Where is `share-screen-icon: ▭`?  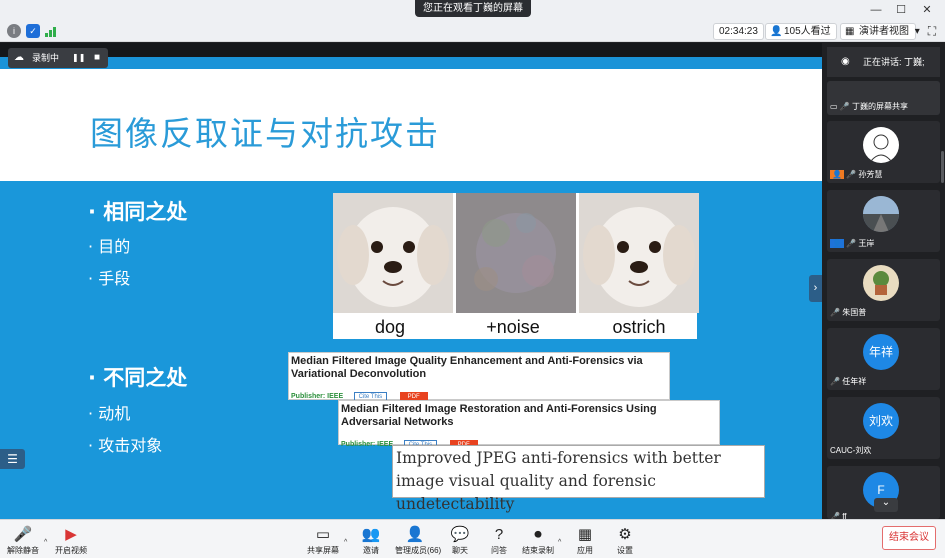
share-screen-icon: ▭ is located at coordinates (323, 534).